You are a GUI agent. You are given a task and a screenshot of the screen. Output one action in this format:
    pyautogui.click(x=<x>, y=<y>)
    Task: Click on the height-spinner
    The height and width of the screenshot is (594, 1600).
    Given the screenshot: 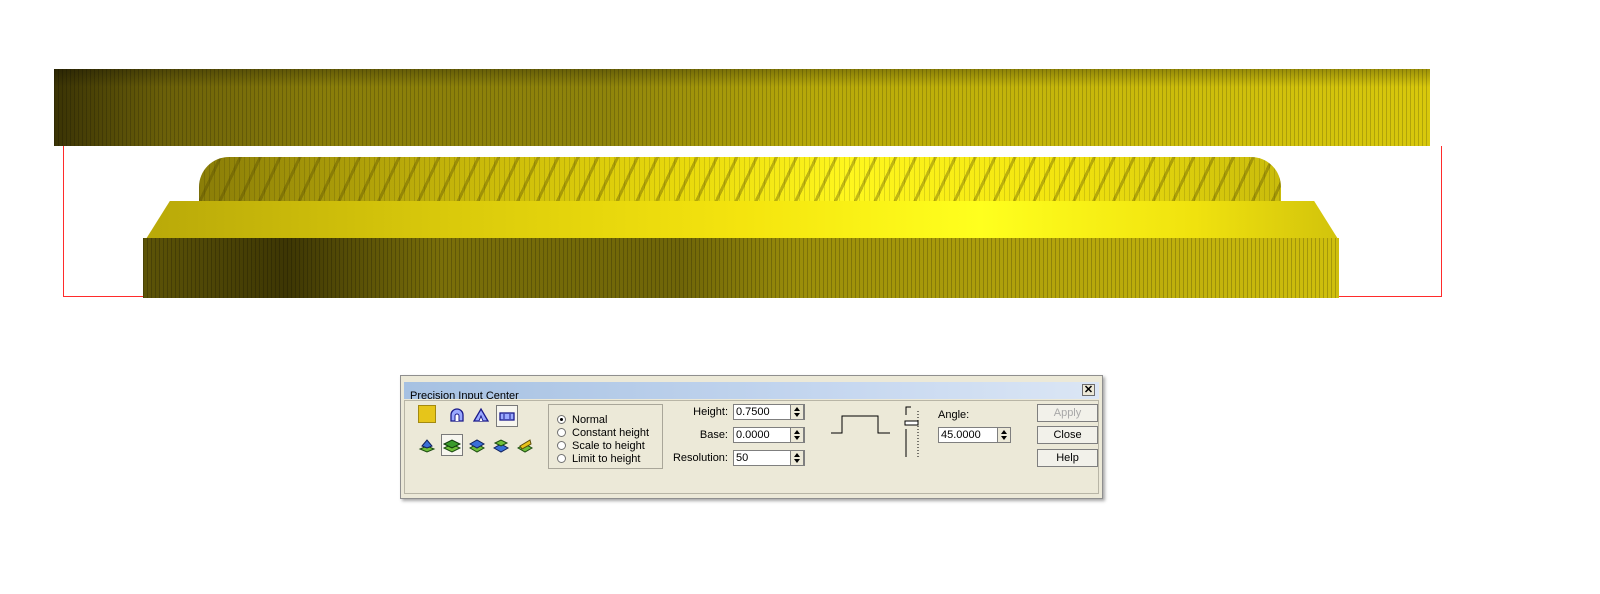 What is the action you would take?
    pyautogui.click(x=797, y=412)
    